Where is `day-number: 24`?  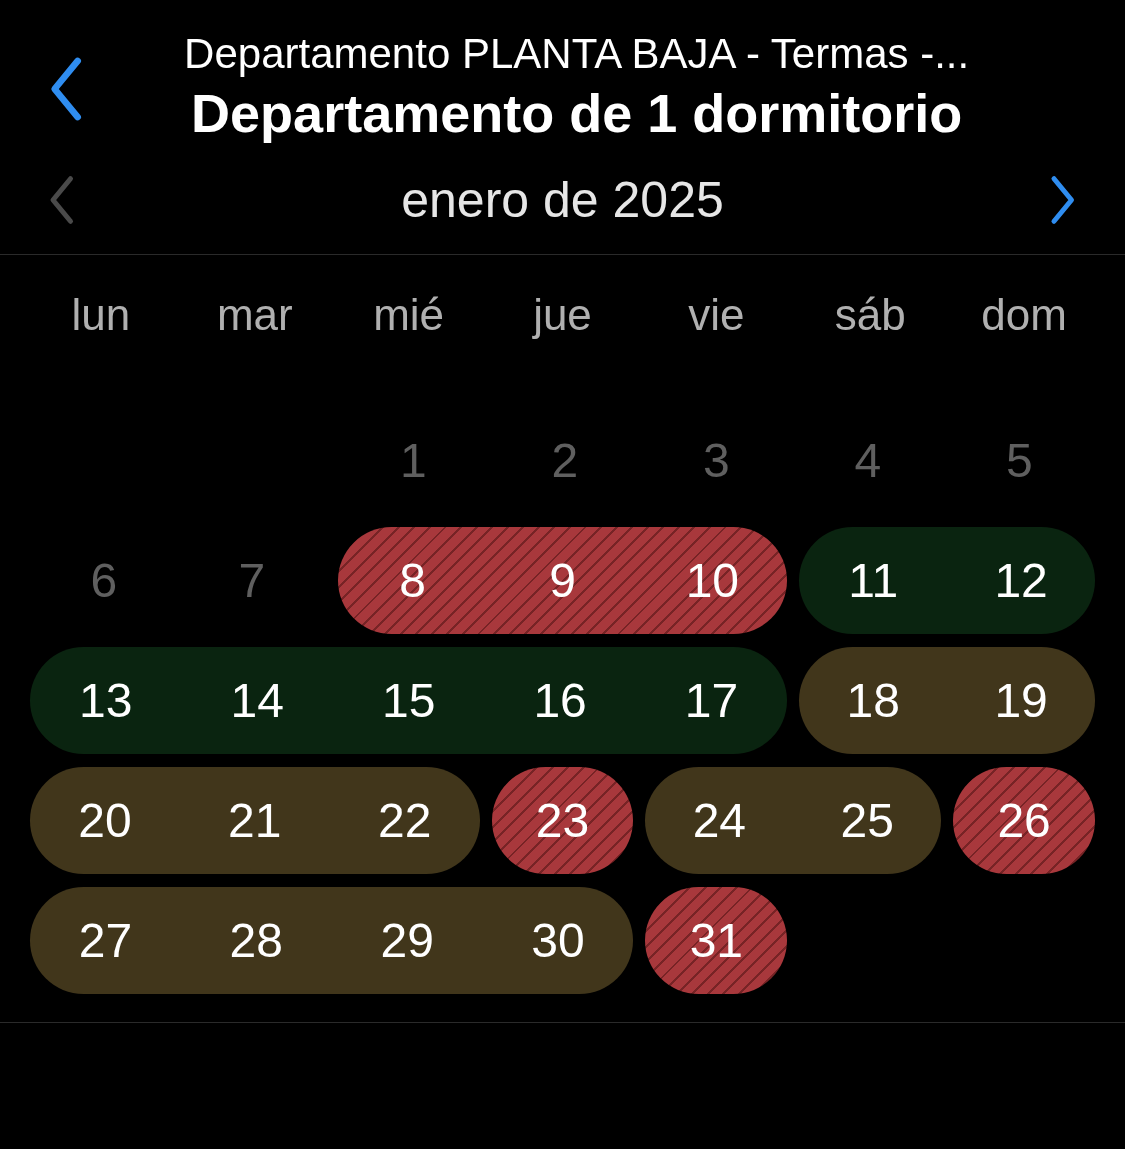
day-number: 24 is located at coordinates (719, 820).